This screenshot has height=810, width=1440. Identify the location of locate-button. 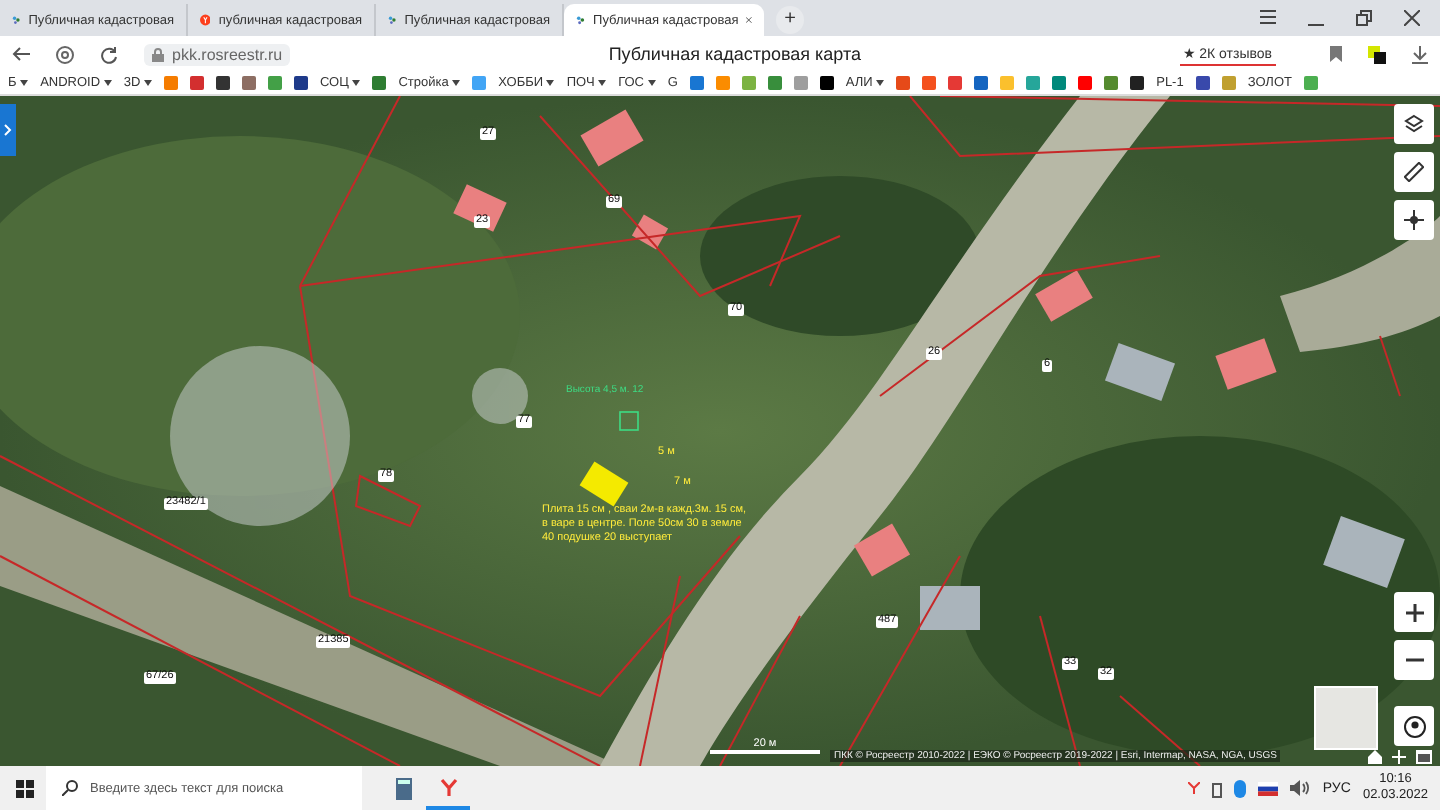
(1414, 220).